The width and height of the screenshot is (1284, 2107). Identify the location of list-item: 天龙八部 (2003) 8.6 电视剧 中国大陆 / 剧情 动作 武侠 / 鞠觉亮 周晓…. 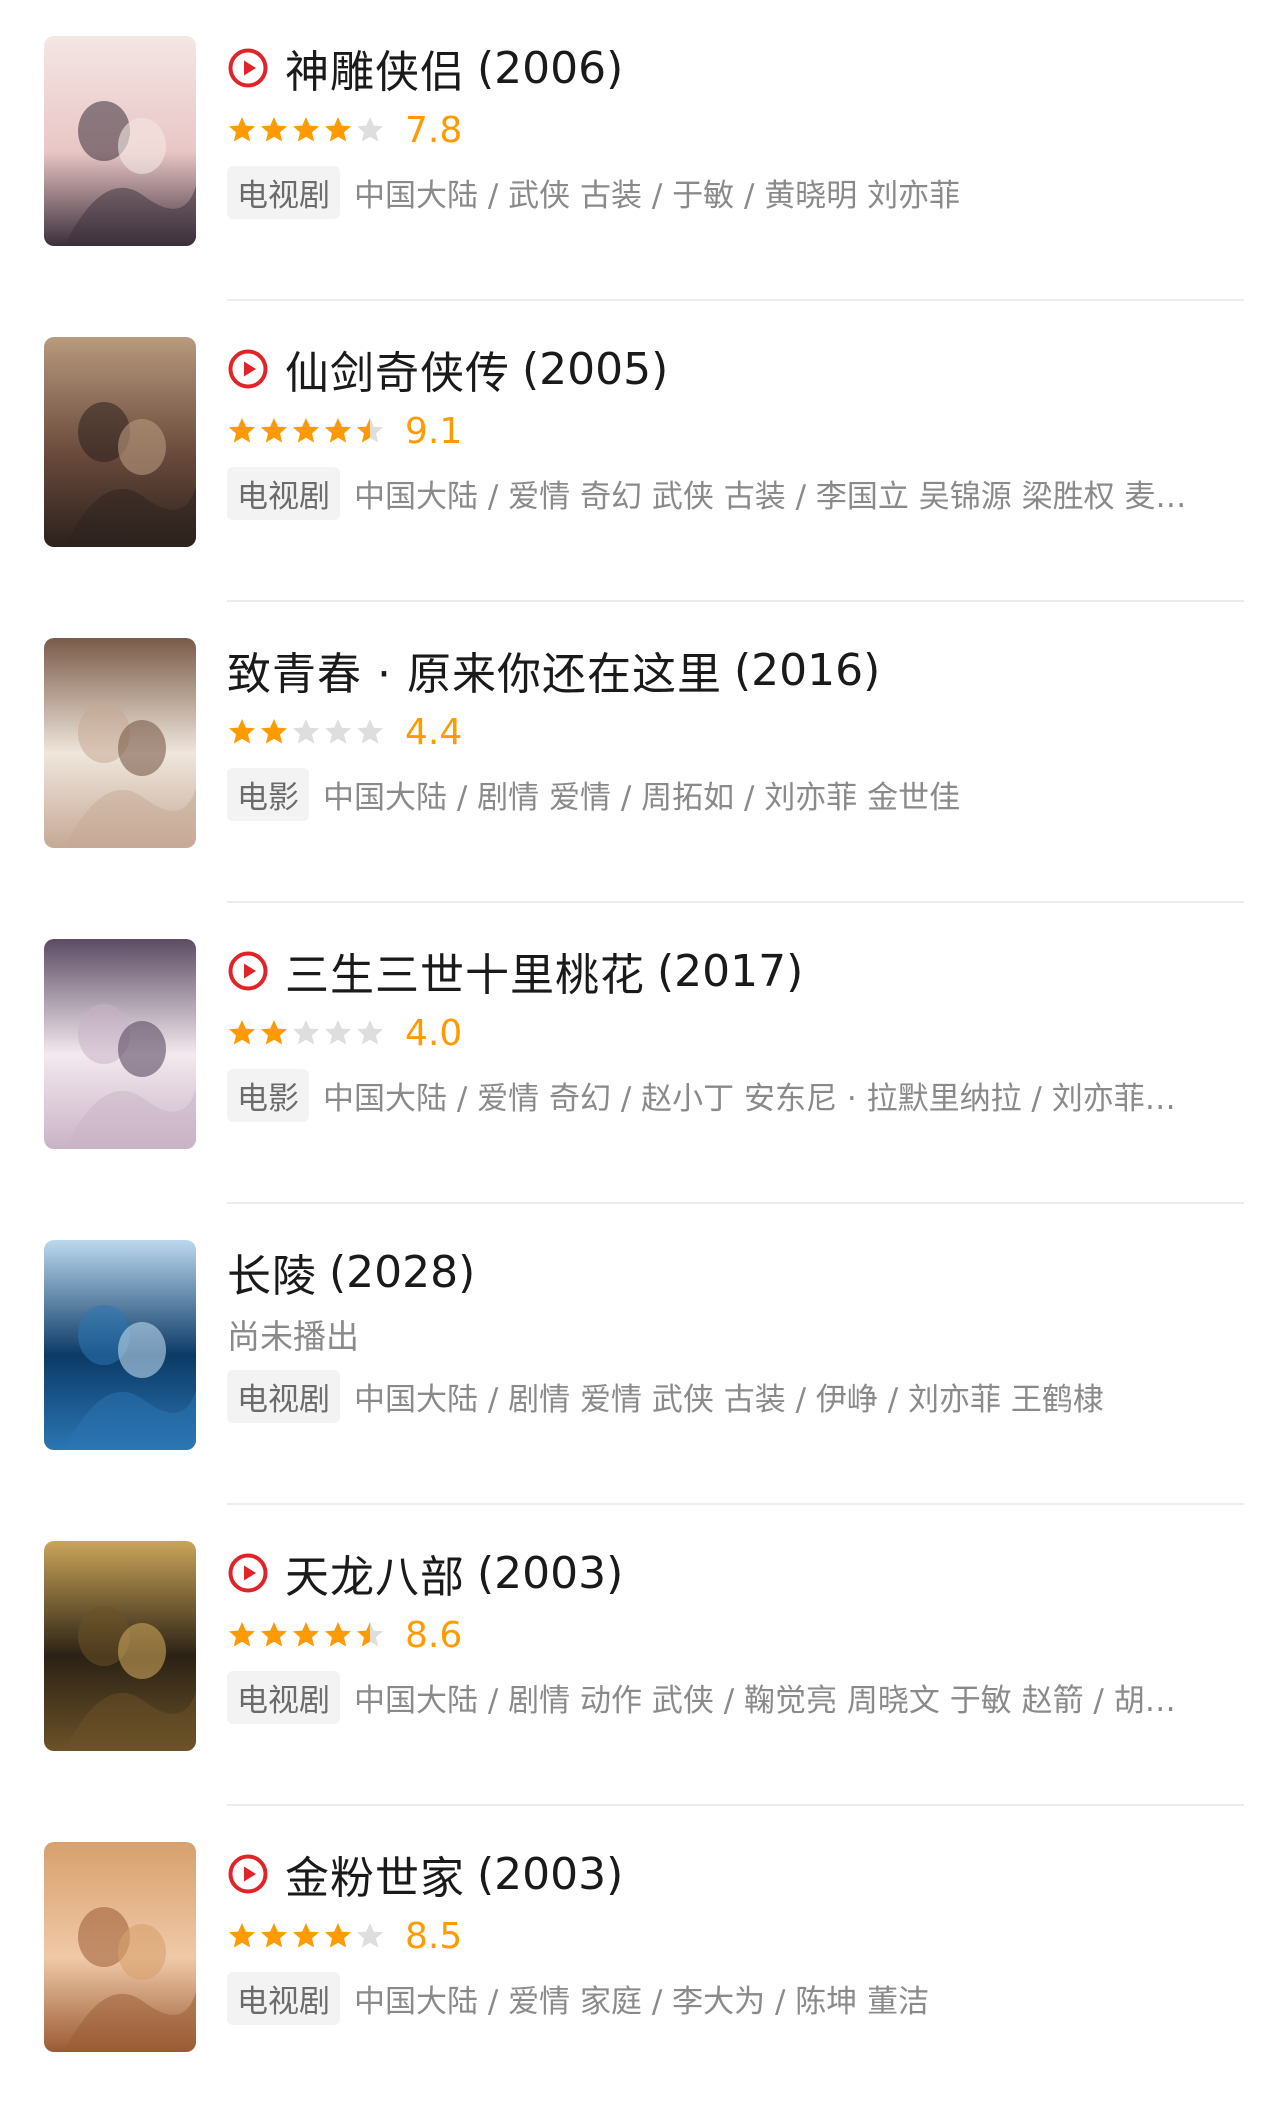
(642, 1655).